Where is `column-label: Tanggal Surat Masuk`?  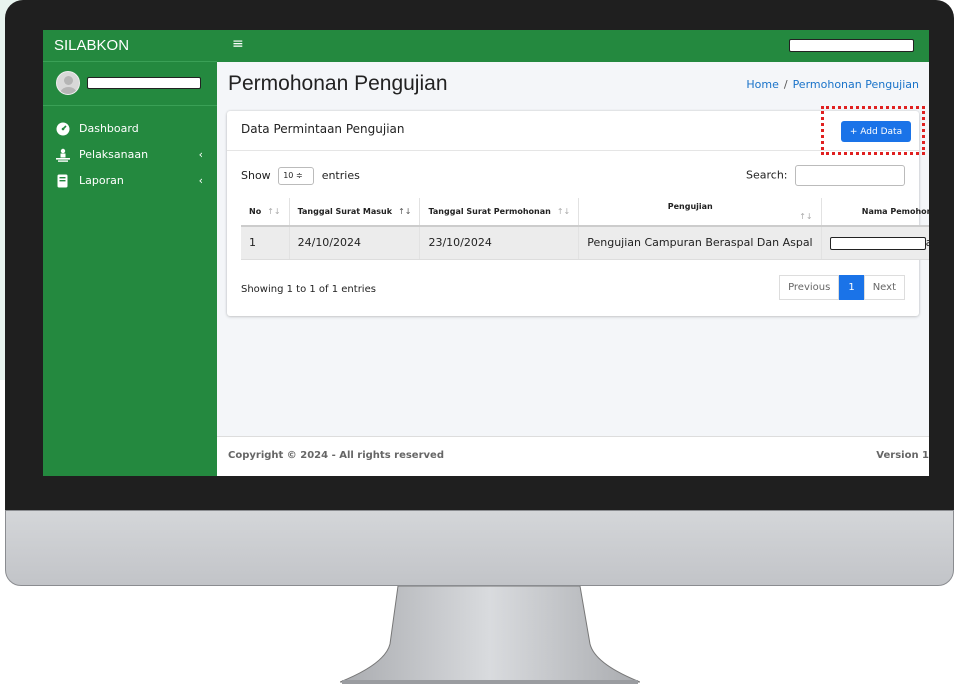
column-label: Tanggal Surat Masuk is located at coordinates (345, 211).